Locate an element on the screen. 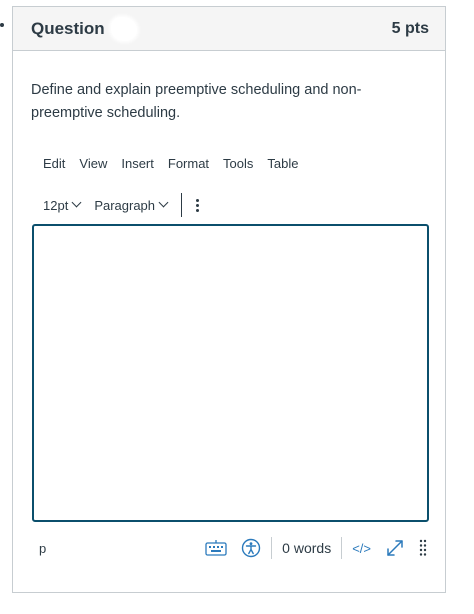  editor-toolbar: 12pt Paragraph is located at coordinates (121, 205).